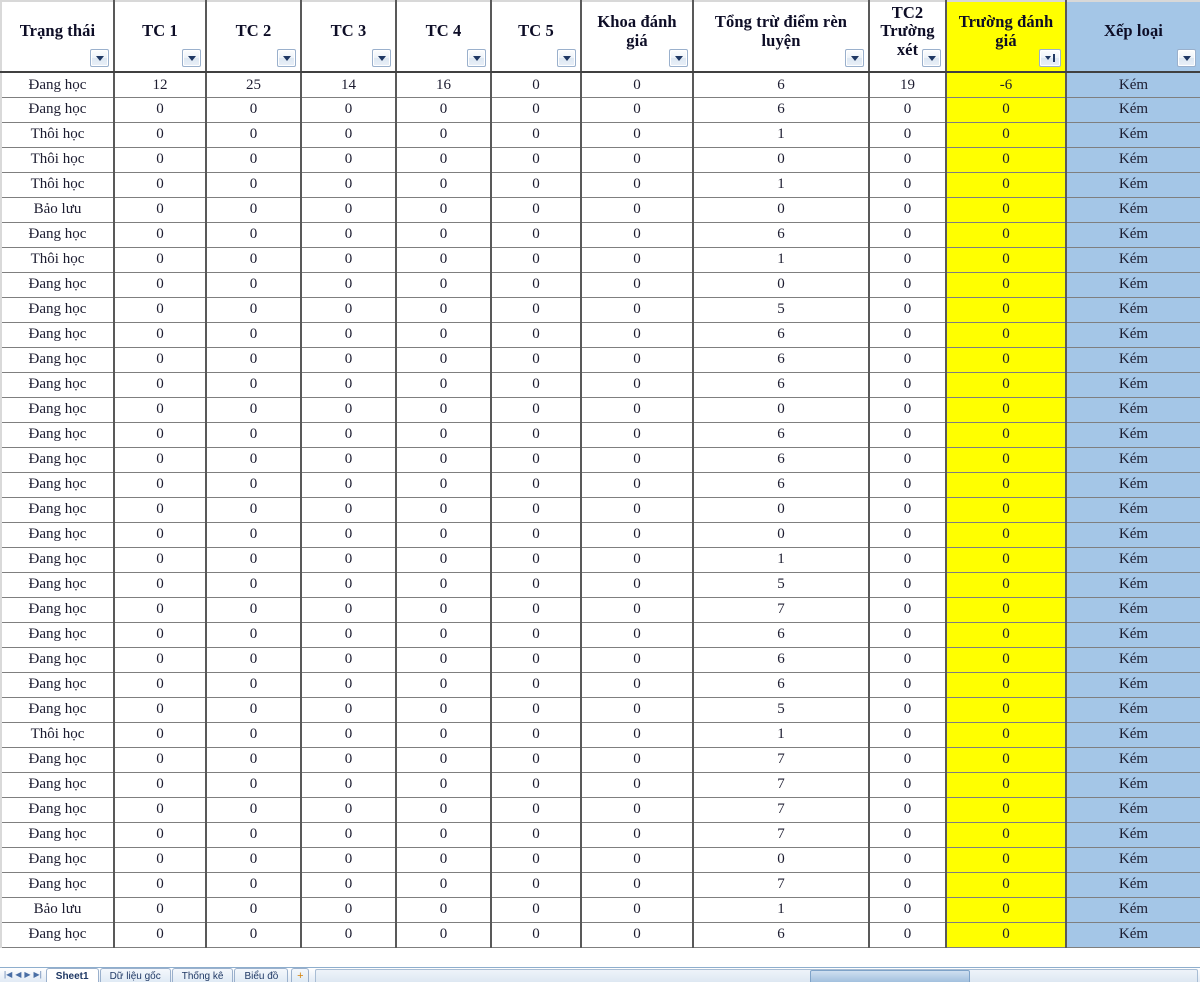 This screenshot has height=982, width=1200. What do you see at coordinates (349, 85) in the screenshot?
I see `cell-tc3: 14` at bounding box center [349, 85].